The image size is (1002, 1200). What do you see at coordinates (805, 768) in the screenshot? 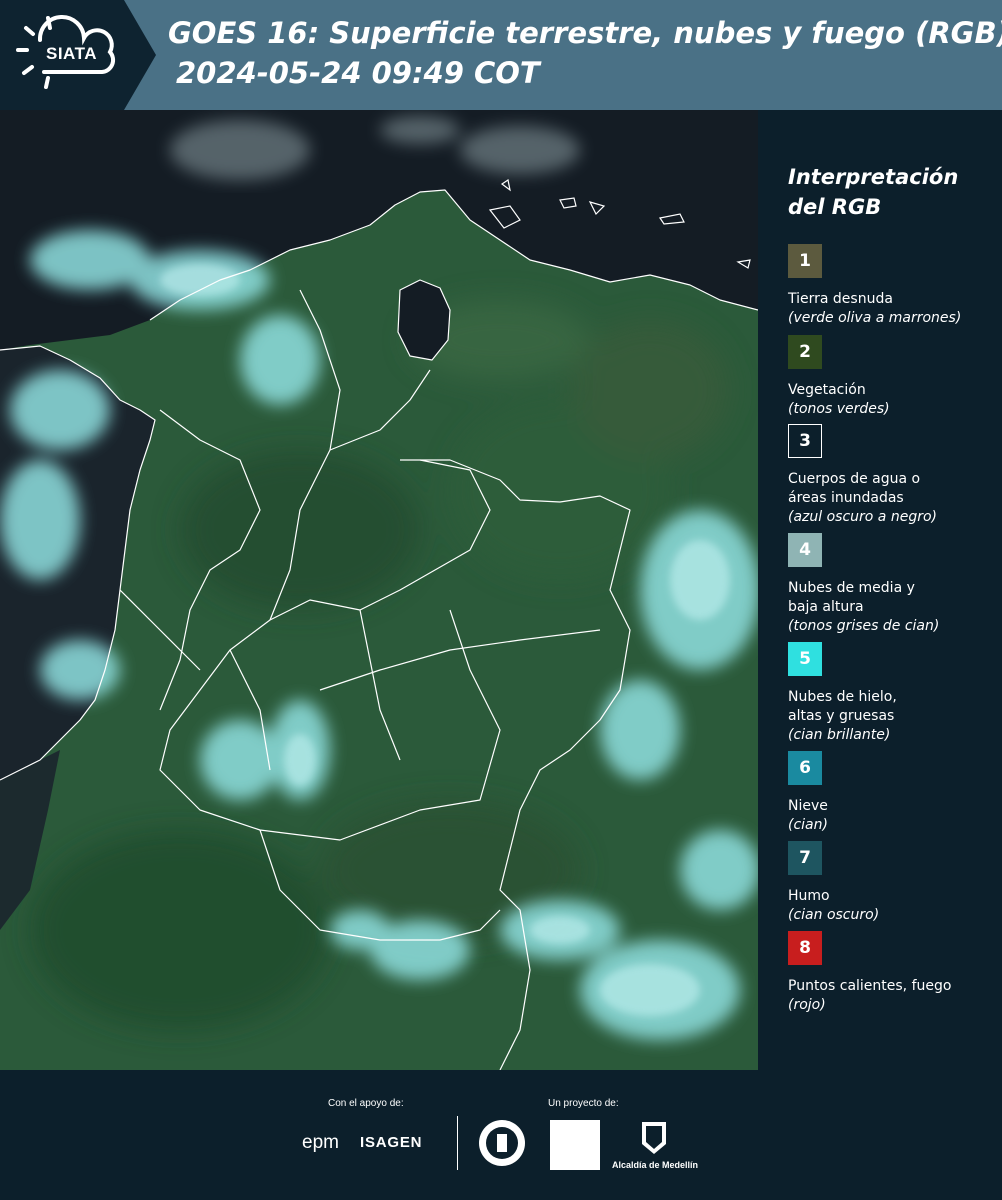
I see `legend-swatch: 6` at bounding box center [805, 768].